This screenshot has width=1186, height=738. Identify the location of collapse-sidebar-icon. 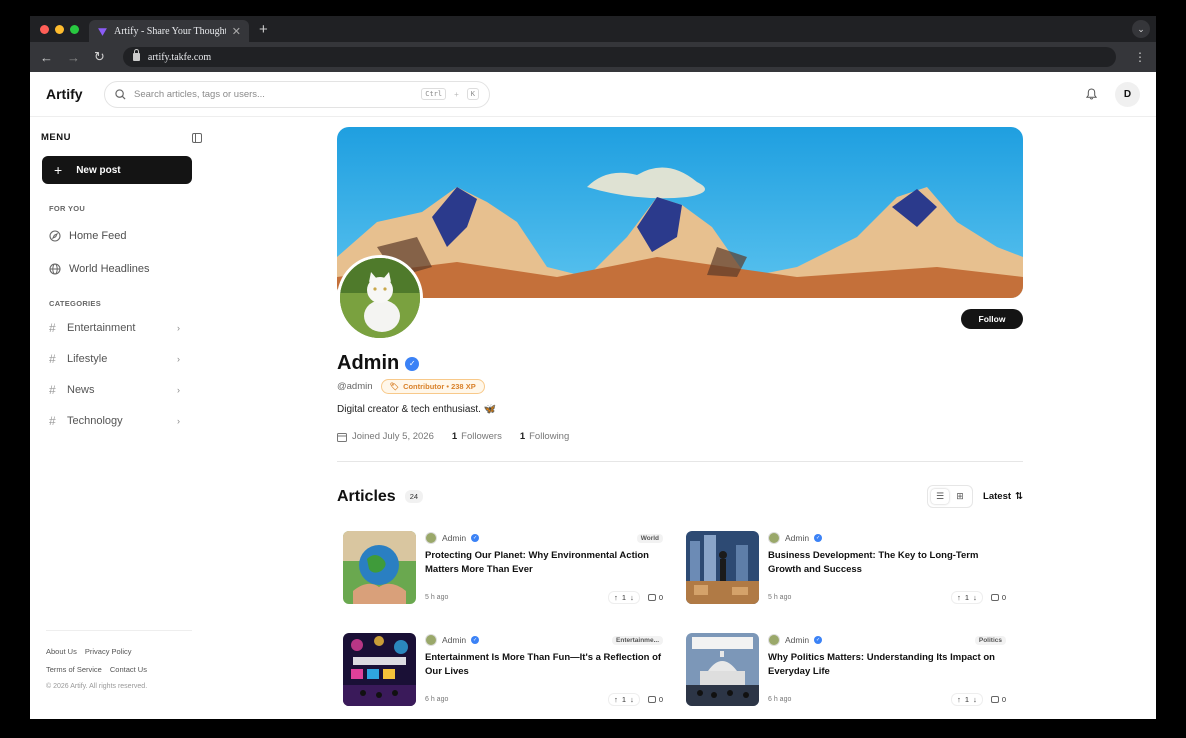
(197, 137).